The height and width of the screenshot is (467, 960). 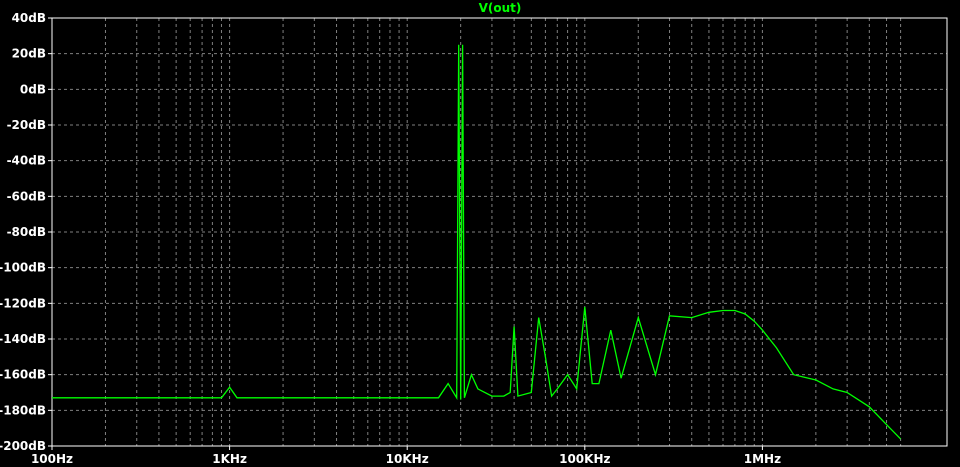 I want to click on y-tick-label: -20dB, so click(x=26, y=125).